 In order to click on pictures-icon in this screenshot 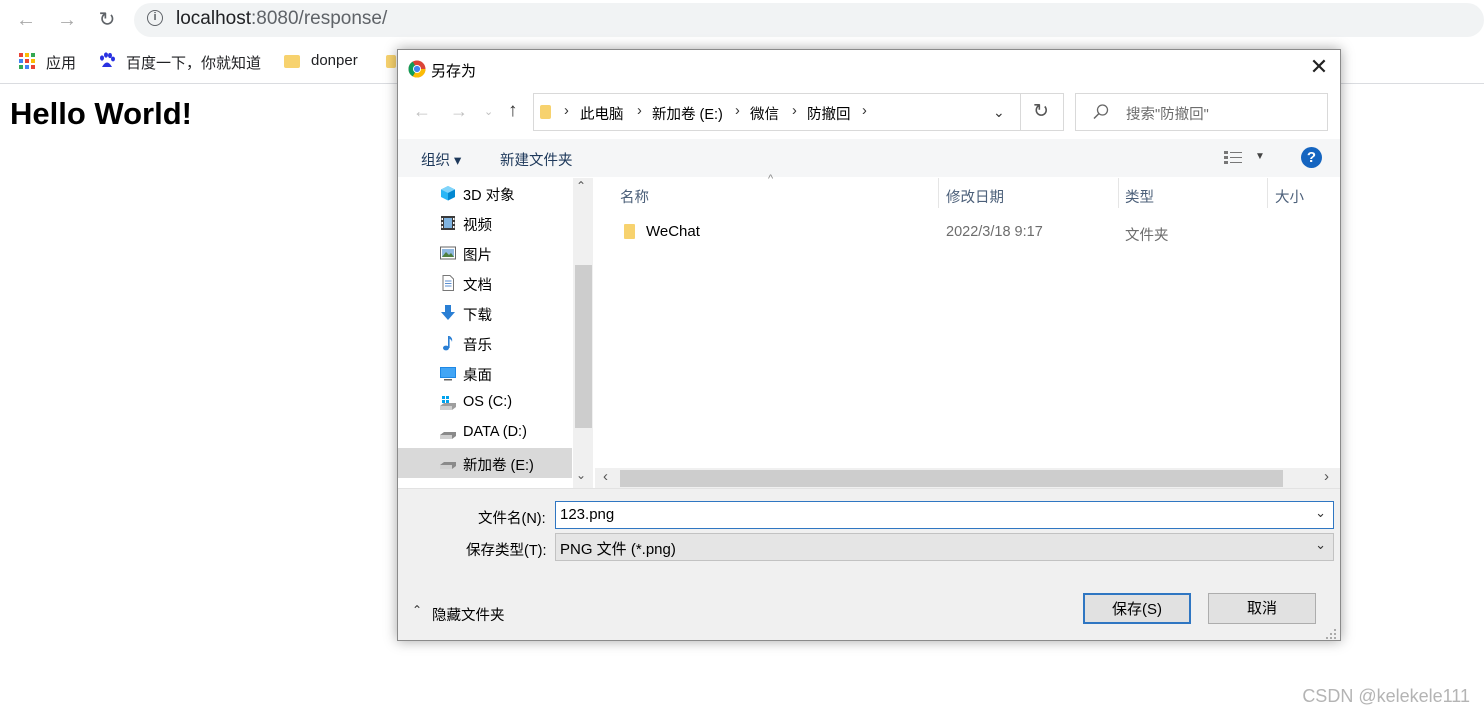, I will do `click(448, 253)`.